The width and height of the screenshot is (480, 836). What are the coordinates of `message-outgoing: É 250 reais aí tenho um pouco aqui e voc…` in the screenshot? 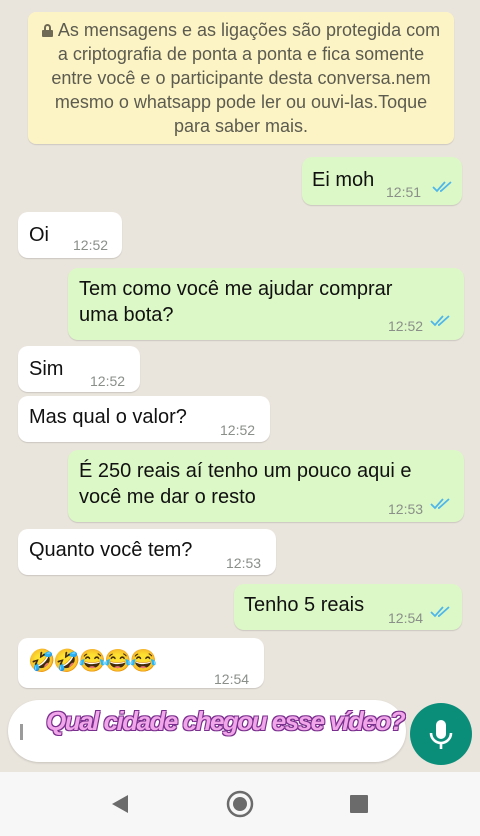 It's located at (266, 486).